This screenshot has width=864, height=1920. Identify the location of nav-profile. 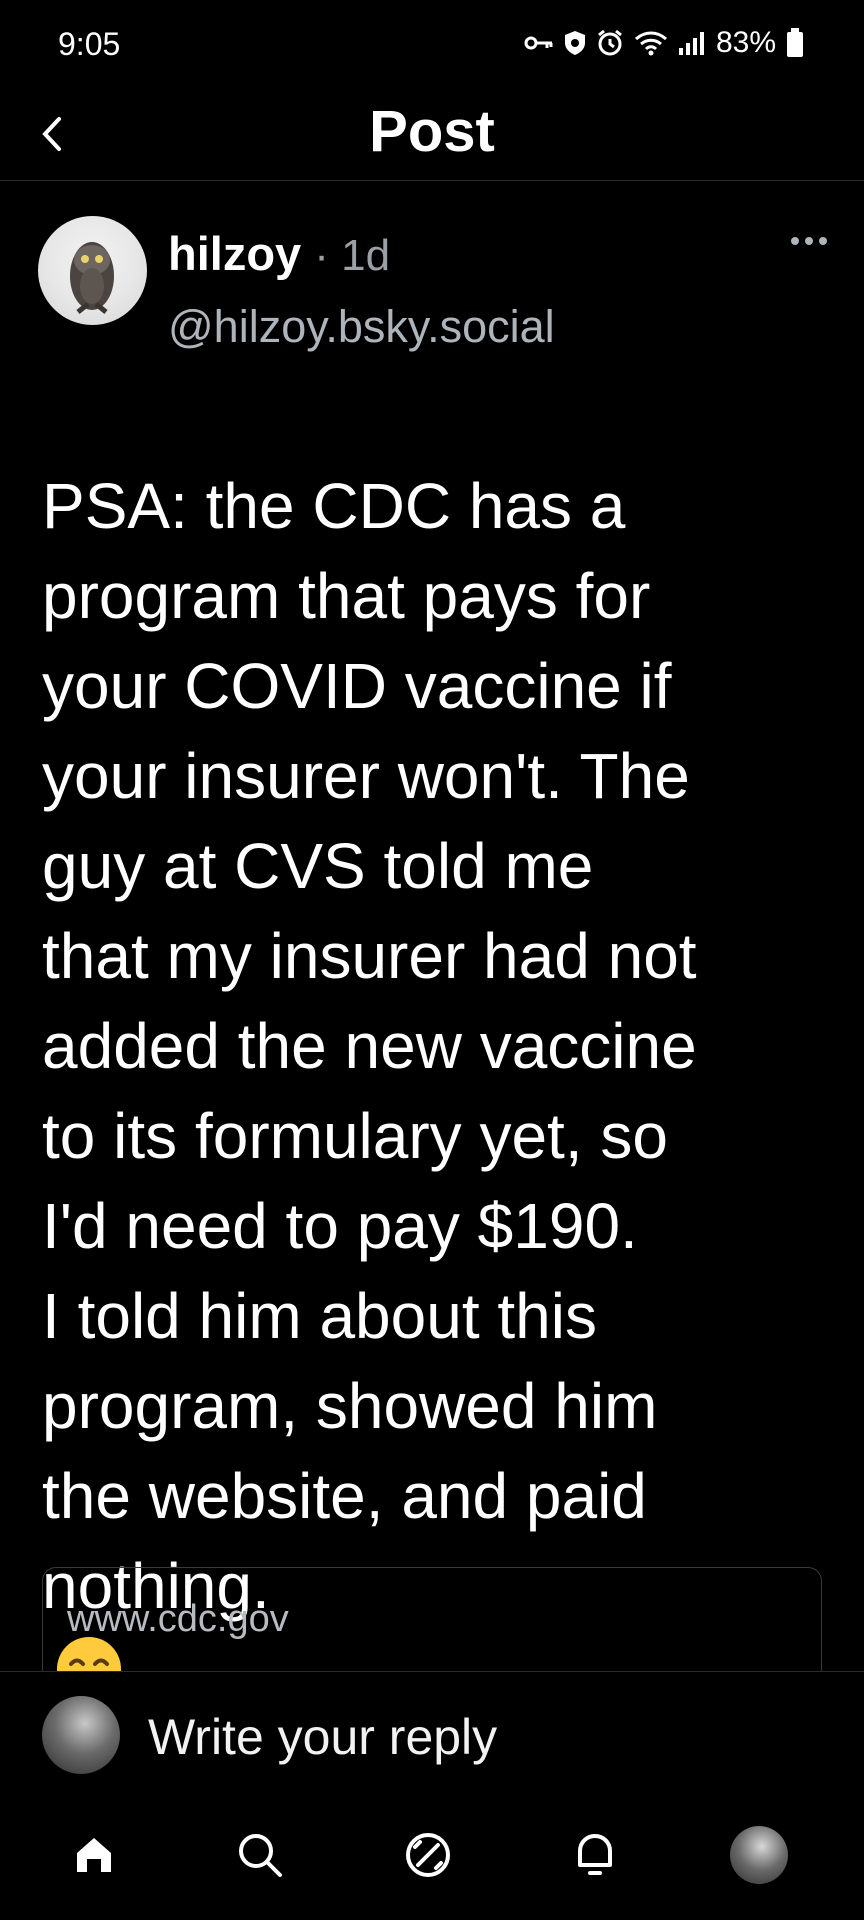
(759, 1855).